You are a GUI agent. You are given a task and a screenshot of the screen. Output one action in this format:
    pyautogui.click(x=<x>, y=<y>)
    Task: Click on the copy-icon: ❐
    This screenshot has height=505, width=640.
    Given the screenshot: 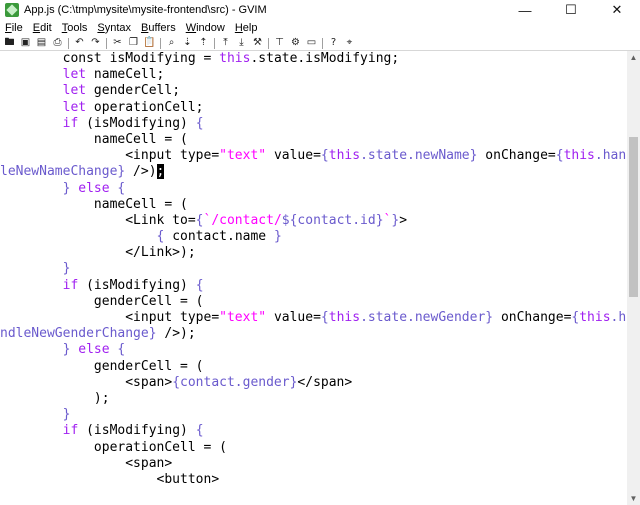 What is the action you would take?
    pyautogui.click(x=133, y=43)
    